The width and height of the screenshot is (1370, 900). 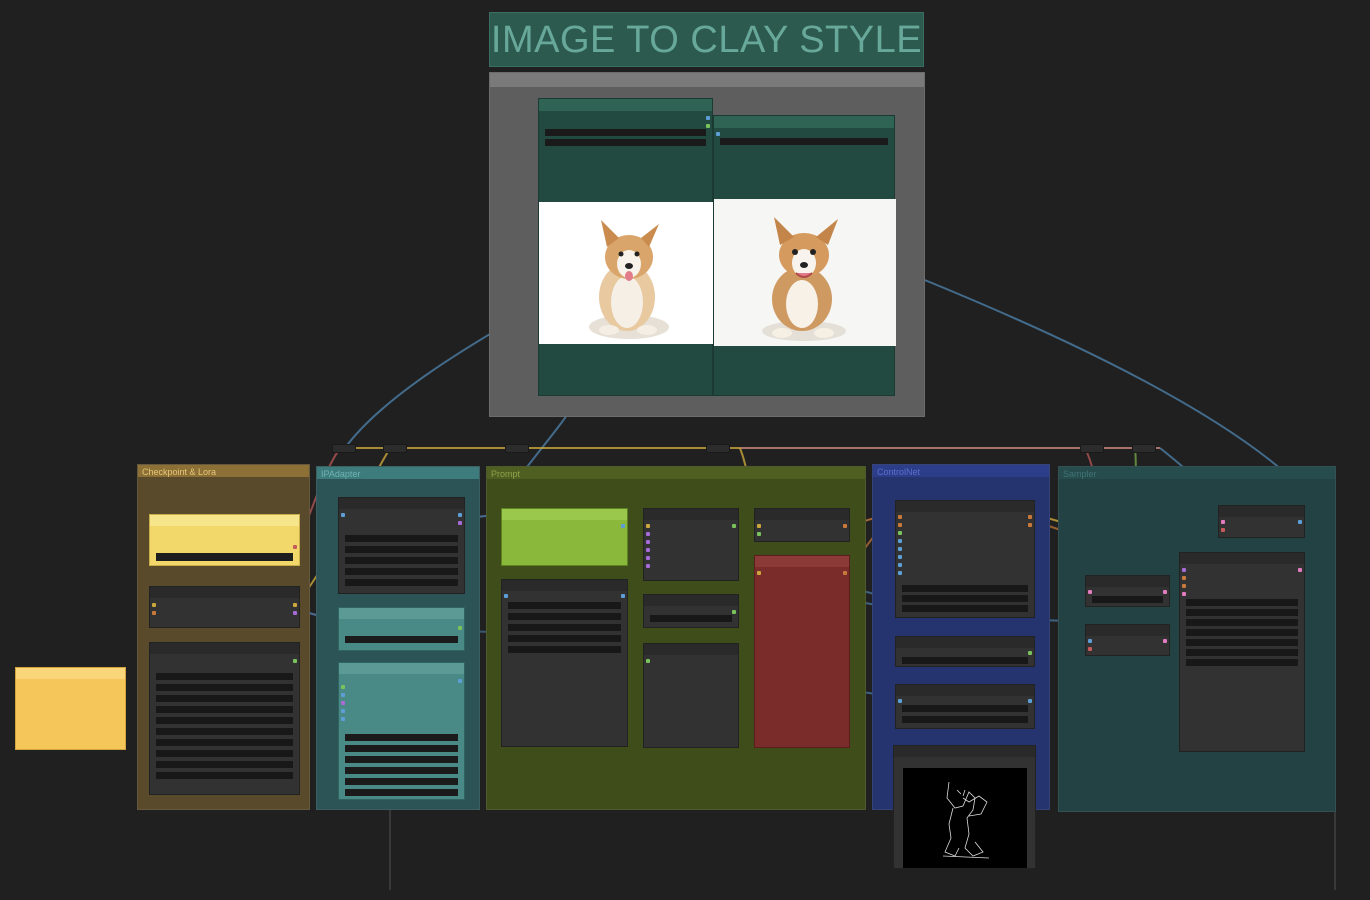 What do you see at coordinates (1127, 640) in the screenshot?
I see `vae-encode-node` at bounding box center [1127, 640].